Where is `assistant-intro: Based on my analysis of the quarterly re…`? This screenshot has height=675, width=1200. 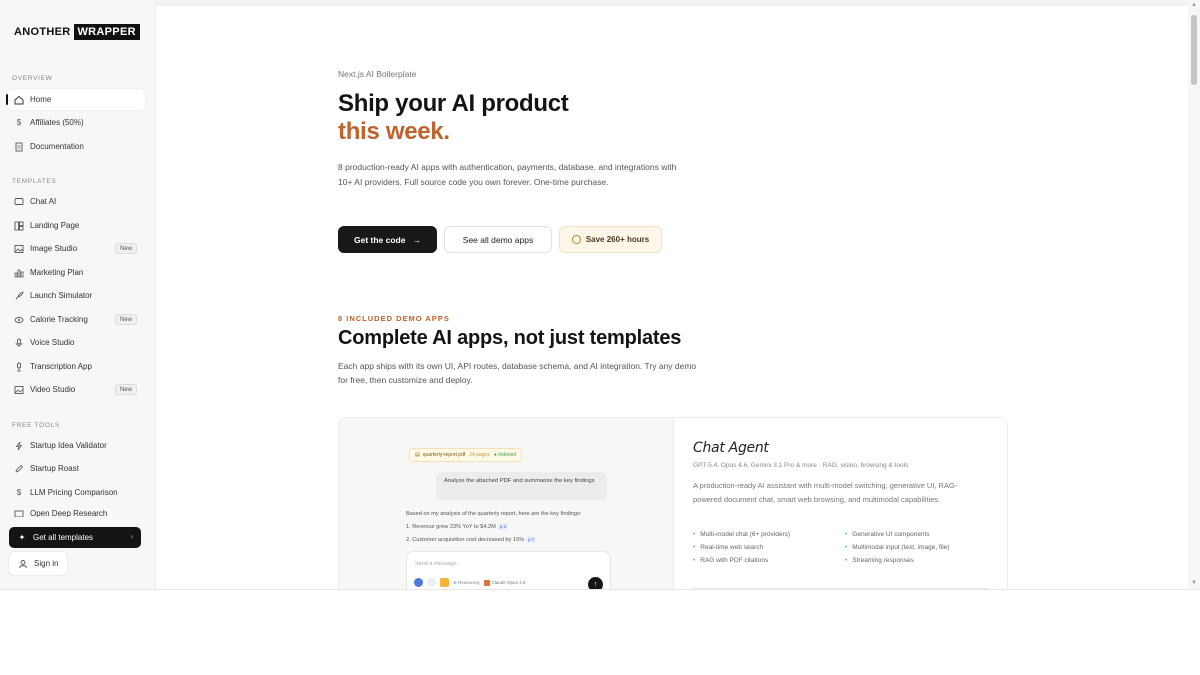 assistant-intro: Based on my analysis of the quarterly re… is located at coordinates (494, 514).